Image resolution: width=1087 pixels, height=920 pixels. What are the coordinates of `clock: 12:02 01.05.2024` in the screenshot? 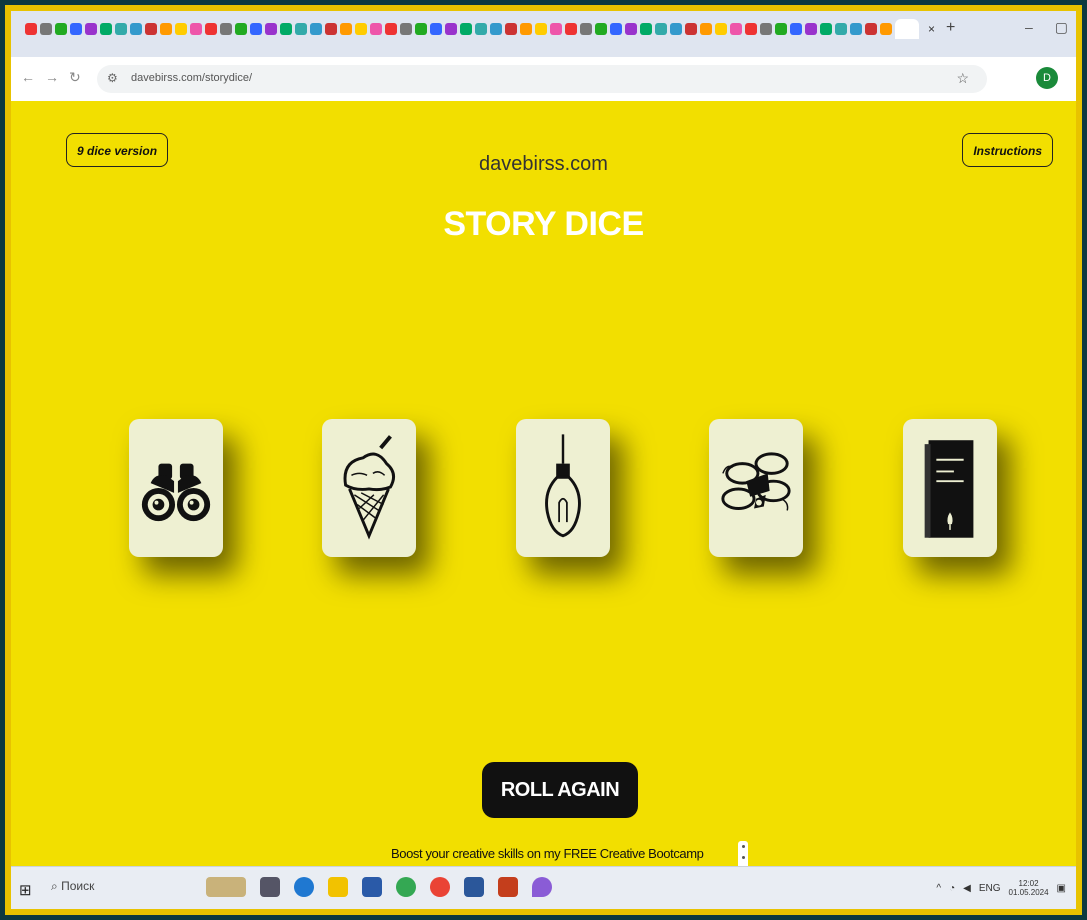 It's located at (1029, 888).